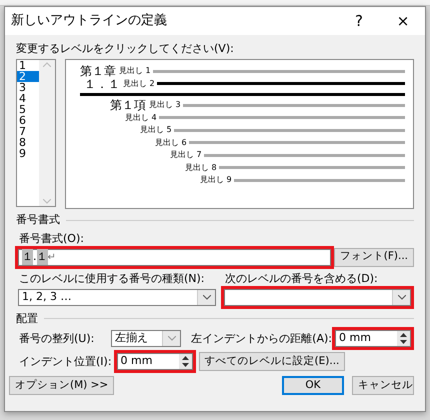  I want to click on dialog-button: オプション(M) >>, so click(61, 385).